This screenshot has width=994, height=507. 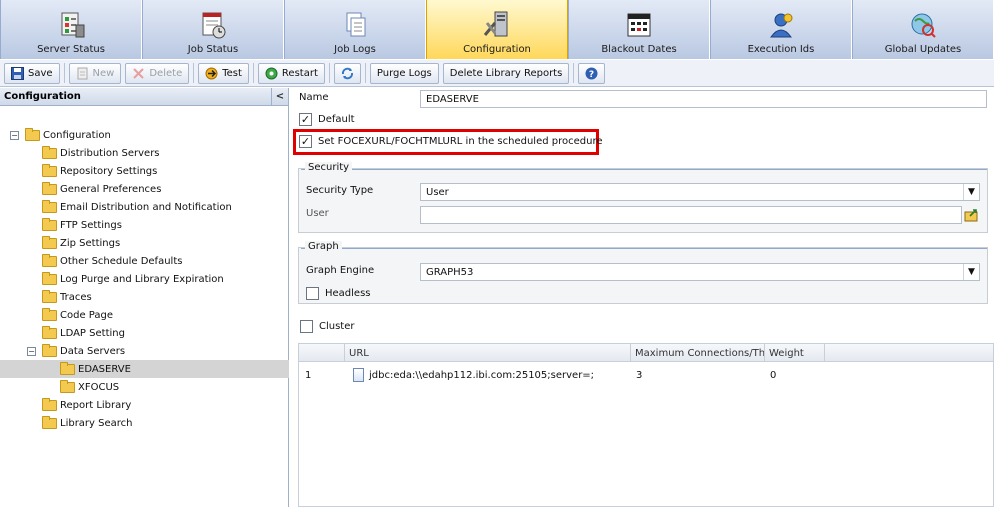 I want to click on tree-item-code-page: Code Page, so click(x=77, y=315).